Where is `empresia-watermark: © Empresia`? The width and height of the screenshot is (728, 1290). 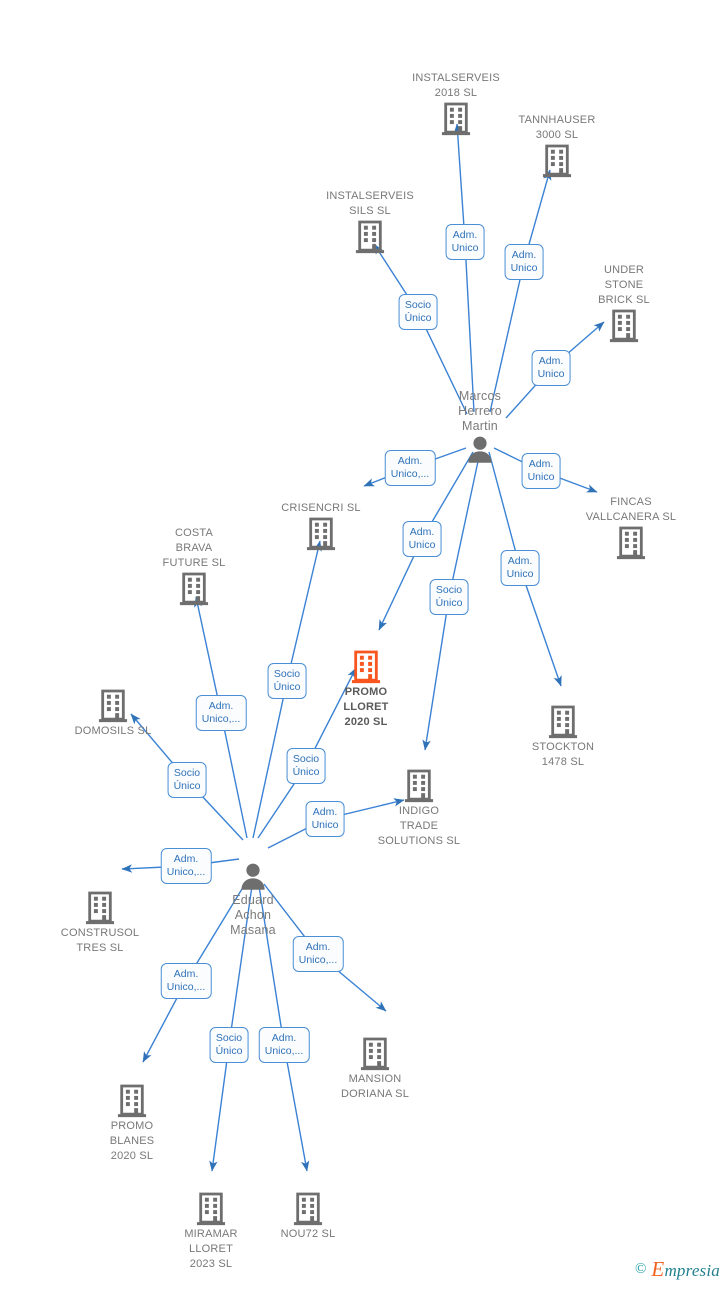
empresia-watermark: © Empresia is located at coordinates (677, 1269).